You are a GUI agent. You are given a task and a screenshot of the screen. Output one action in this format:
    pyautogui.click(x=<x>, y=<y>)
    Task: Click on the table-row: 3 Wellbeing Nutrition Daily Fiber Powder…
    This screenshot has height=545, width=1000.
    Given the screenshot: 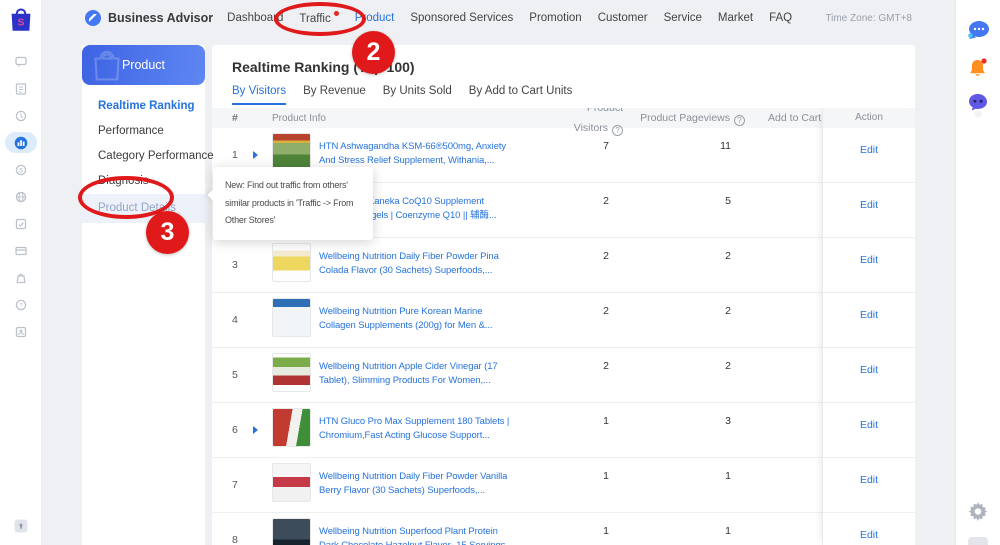 What is the action you would take?
    pyautogui.click(x=517, y=265)
    